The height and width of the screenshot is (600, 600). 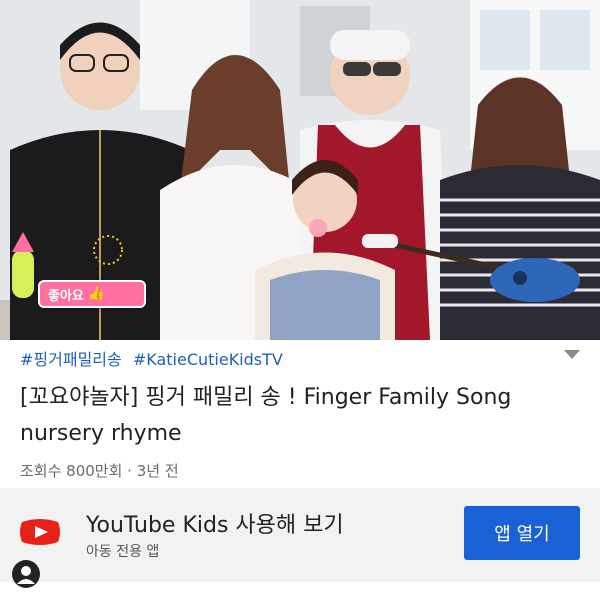 I want to click on open-app-button: 앱 열기, so click(x=522, y=533).